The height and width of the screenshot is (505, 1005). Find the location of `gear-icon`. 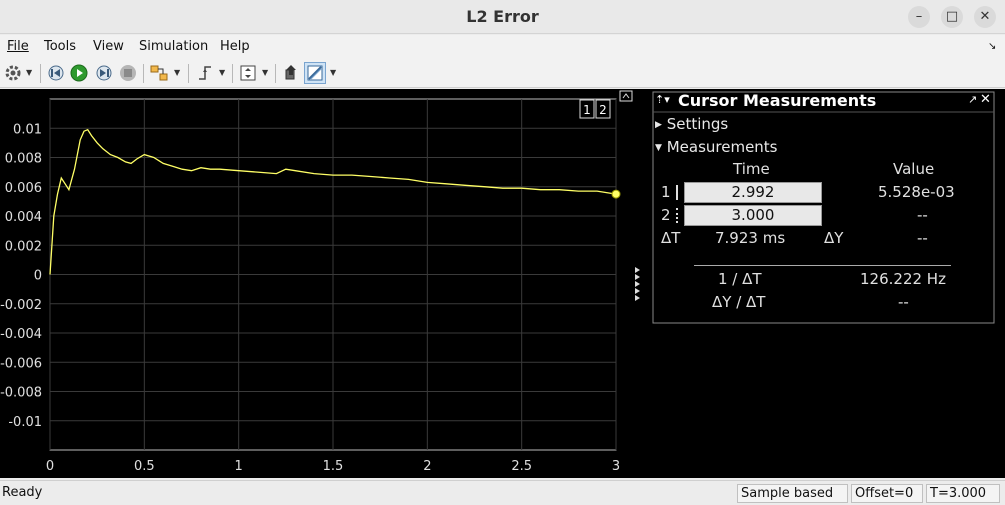

gear-icon is located at coordinates (13, 73).